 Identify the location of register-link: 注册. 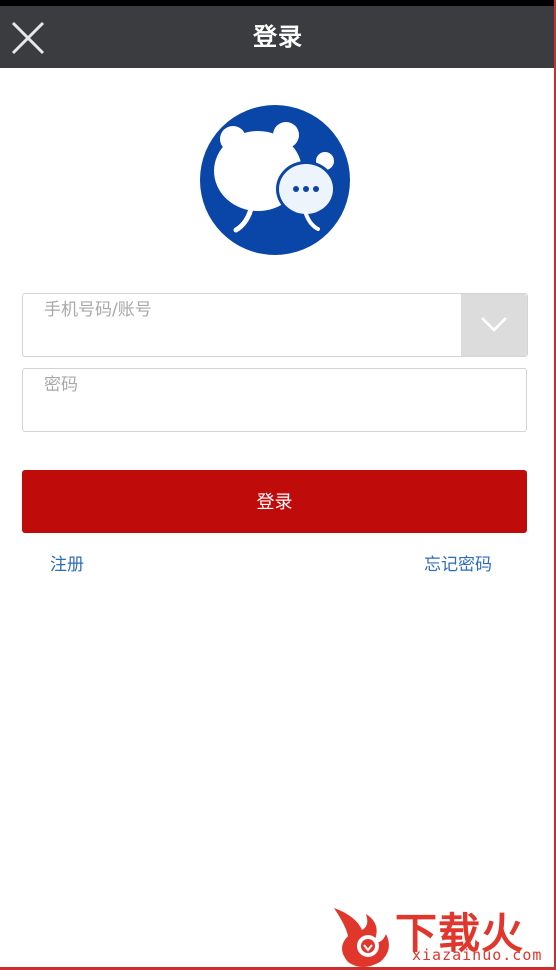
(67, 562).